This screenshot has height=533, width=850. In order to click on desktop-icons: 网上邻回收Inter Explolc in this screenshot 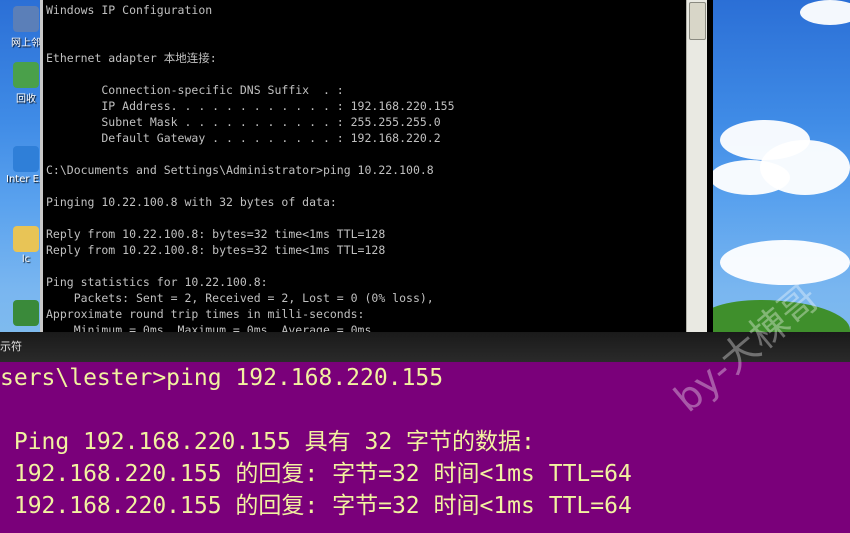, I will do `click(23, 170)`.